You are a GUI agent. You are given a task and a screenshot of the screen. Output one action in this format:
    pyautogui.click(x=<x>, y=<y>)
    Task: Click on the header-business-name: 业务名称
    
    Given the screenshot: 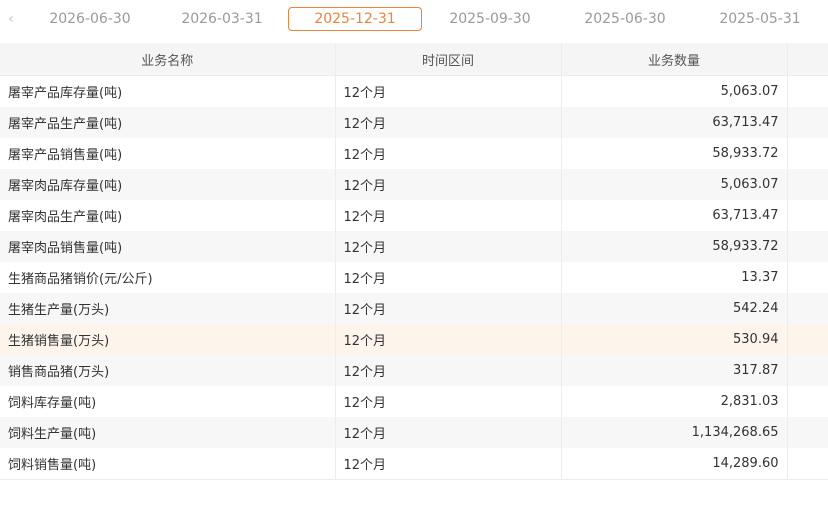 What is the action you would take?
    pyautogui.click(x=168, y=59)
    